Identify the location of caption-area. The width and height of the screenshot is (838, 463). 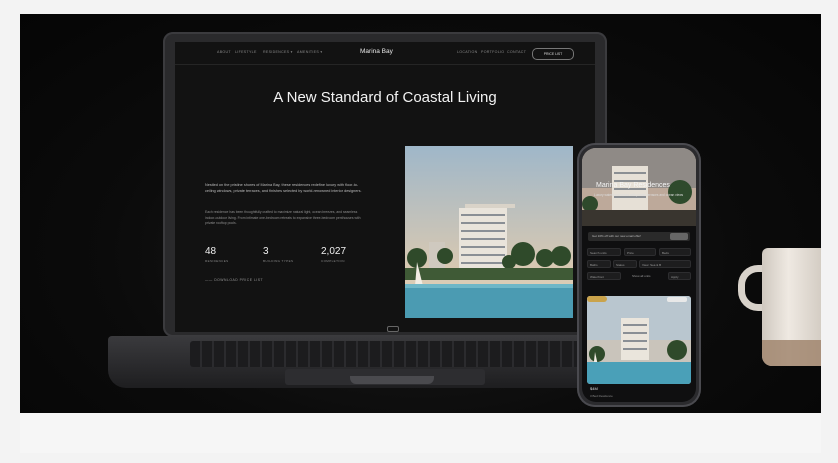
(420, 433).